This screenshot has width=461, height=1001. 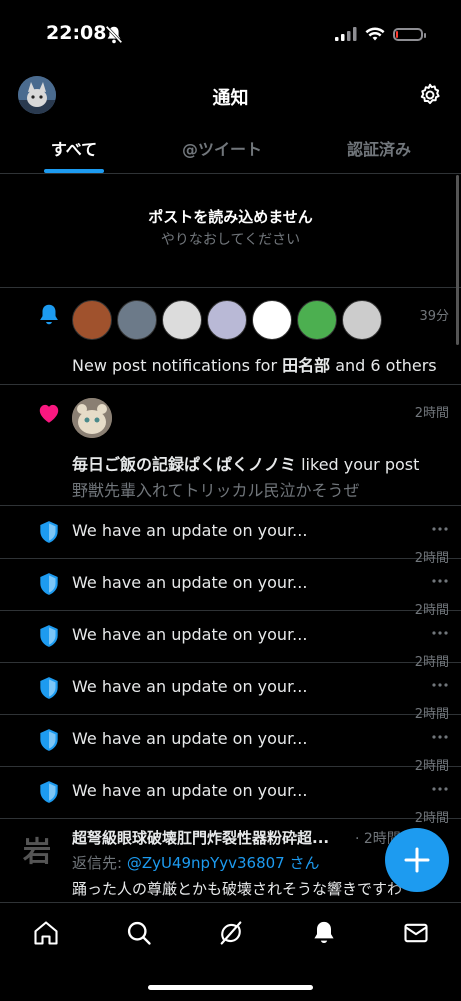 What do you see at coordinates (223, 863) in the screenshot?
I see `reply-handle-link: @ZyU49npYyv36807 さん` at bounding box center [223, 863].